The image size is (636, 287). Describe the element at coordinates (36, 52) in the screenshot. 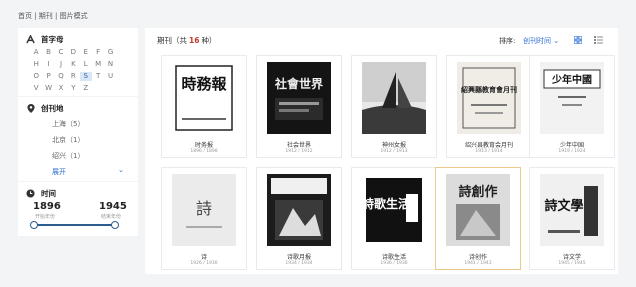

I see `letter-a: A` at that location.